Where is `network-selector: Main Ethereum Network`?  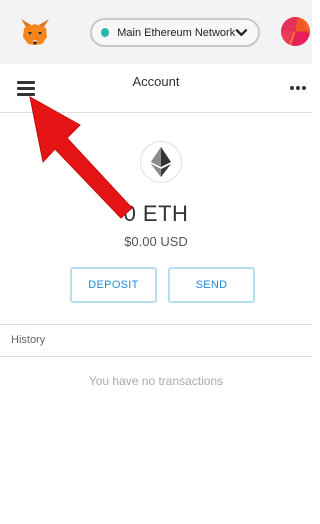 network-selector: Main Ethereum Network is located at coordinates (175, 32).